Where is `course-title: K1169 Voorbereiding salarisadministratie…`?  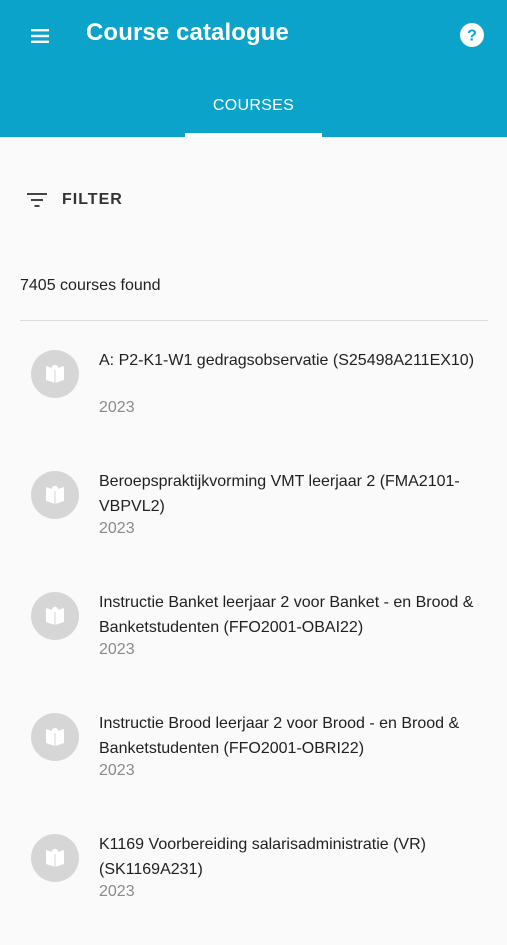
course-title: K1169 Voorbereiding salarisadministratie… is located at coordinates (262, 857).